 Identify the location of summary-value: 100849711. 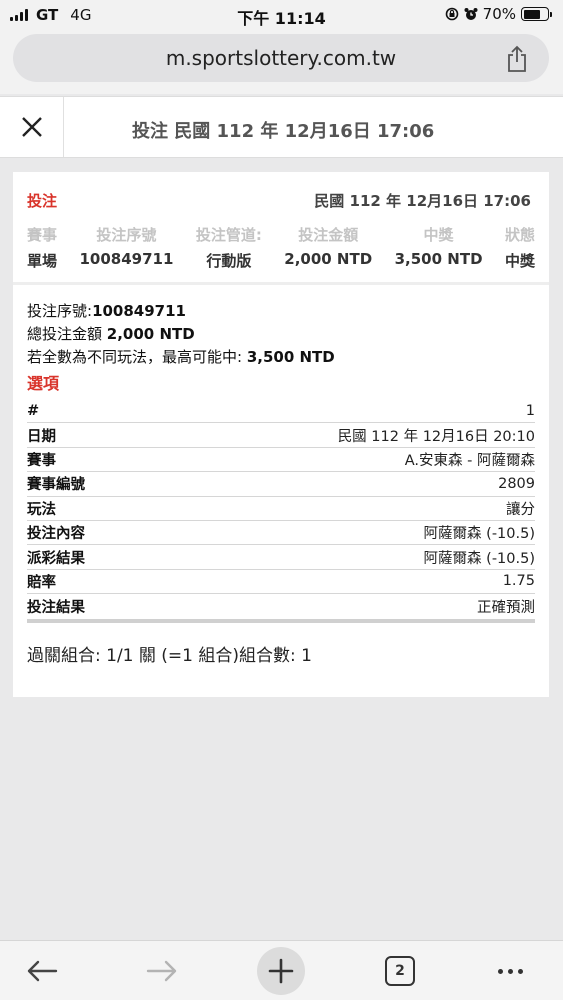
(126, 259).